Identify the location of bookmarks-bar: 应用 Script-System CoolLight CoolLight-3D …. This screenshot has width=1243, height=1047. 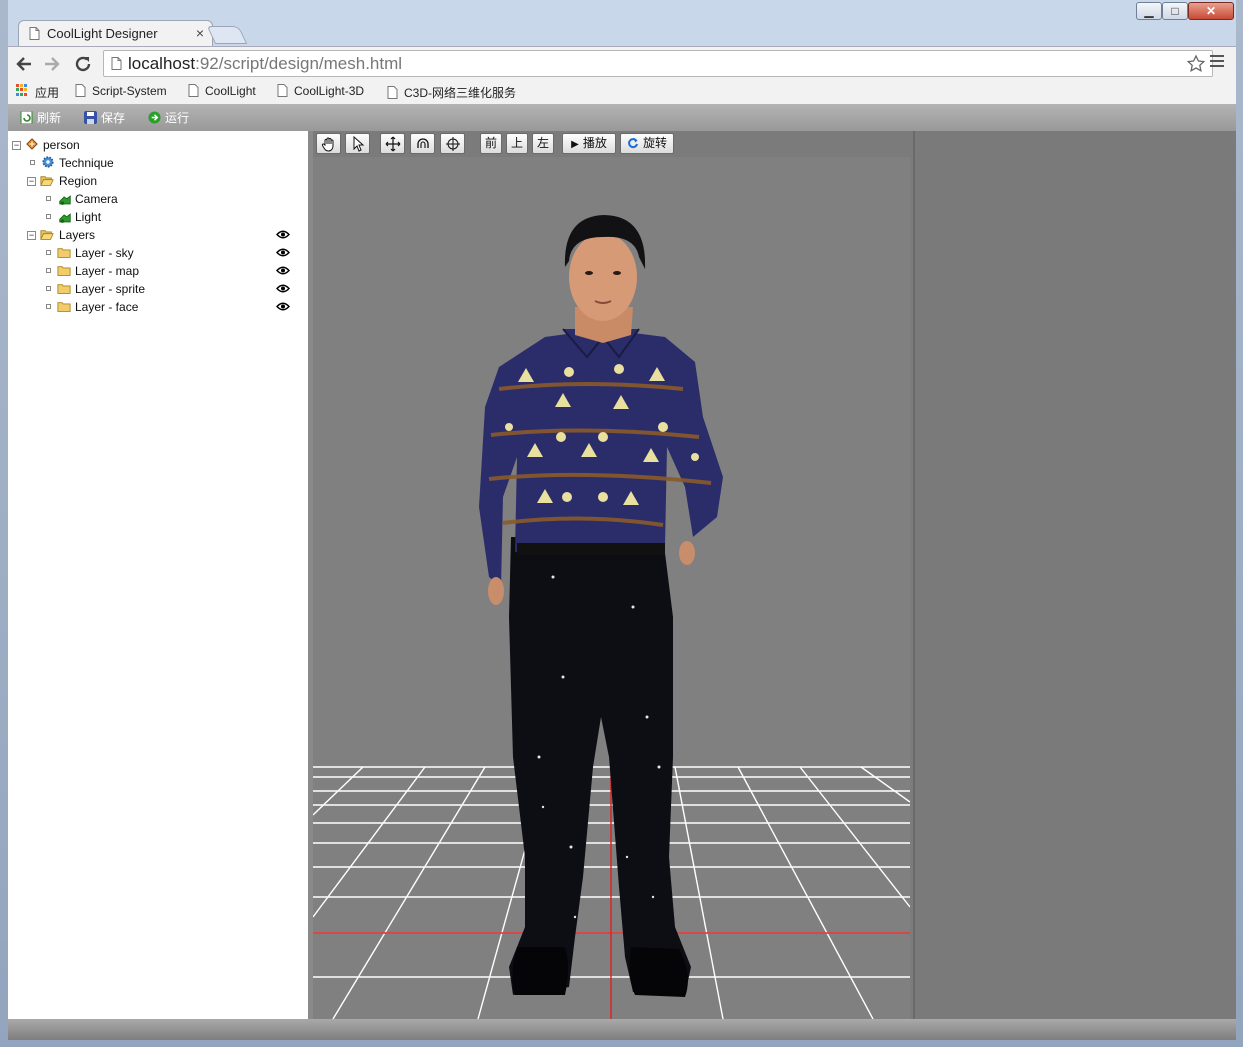
(622, 92).